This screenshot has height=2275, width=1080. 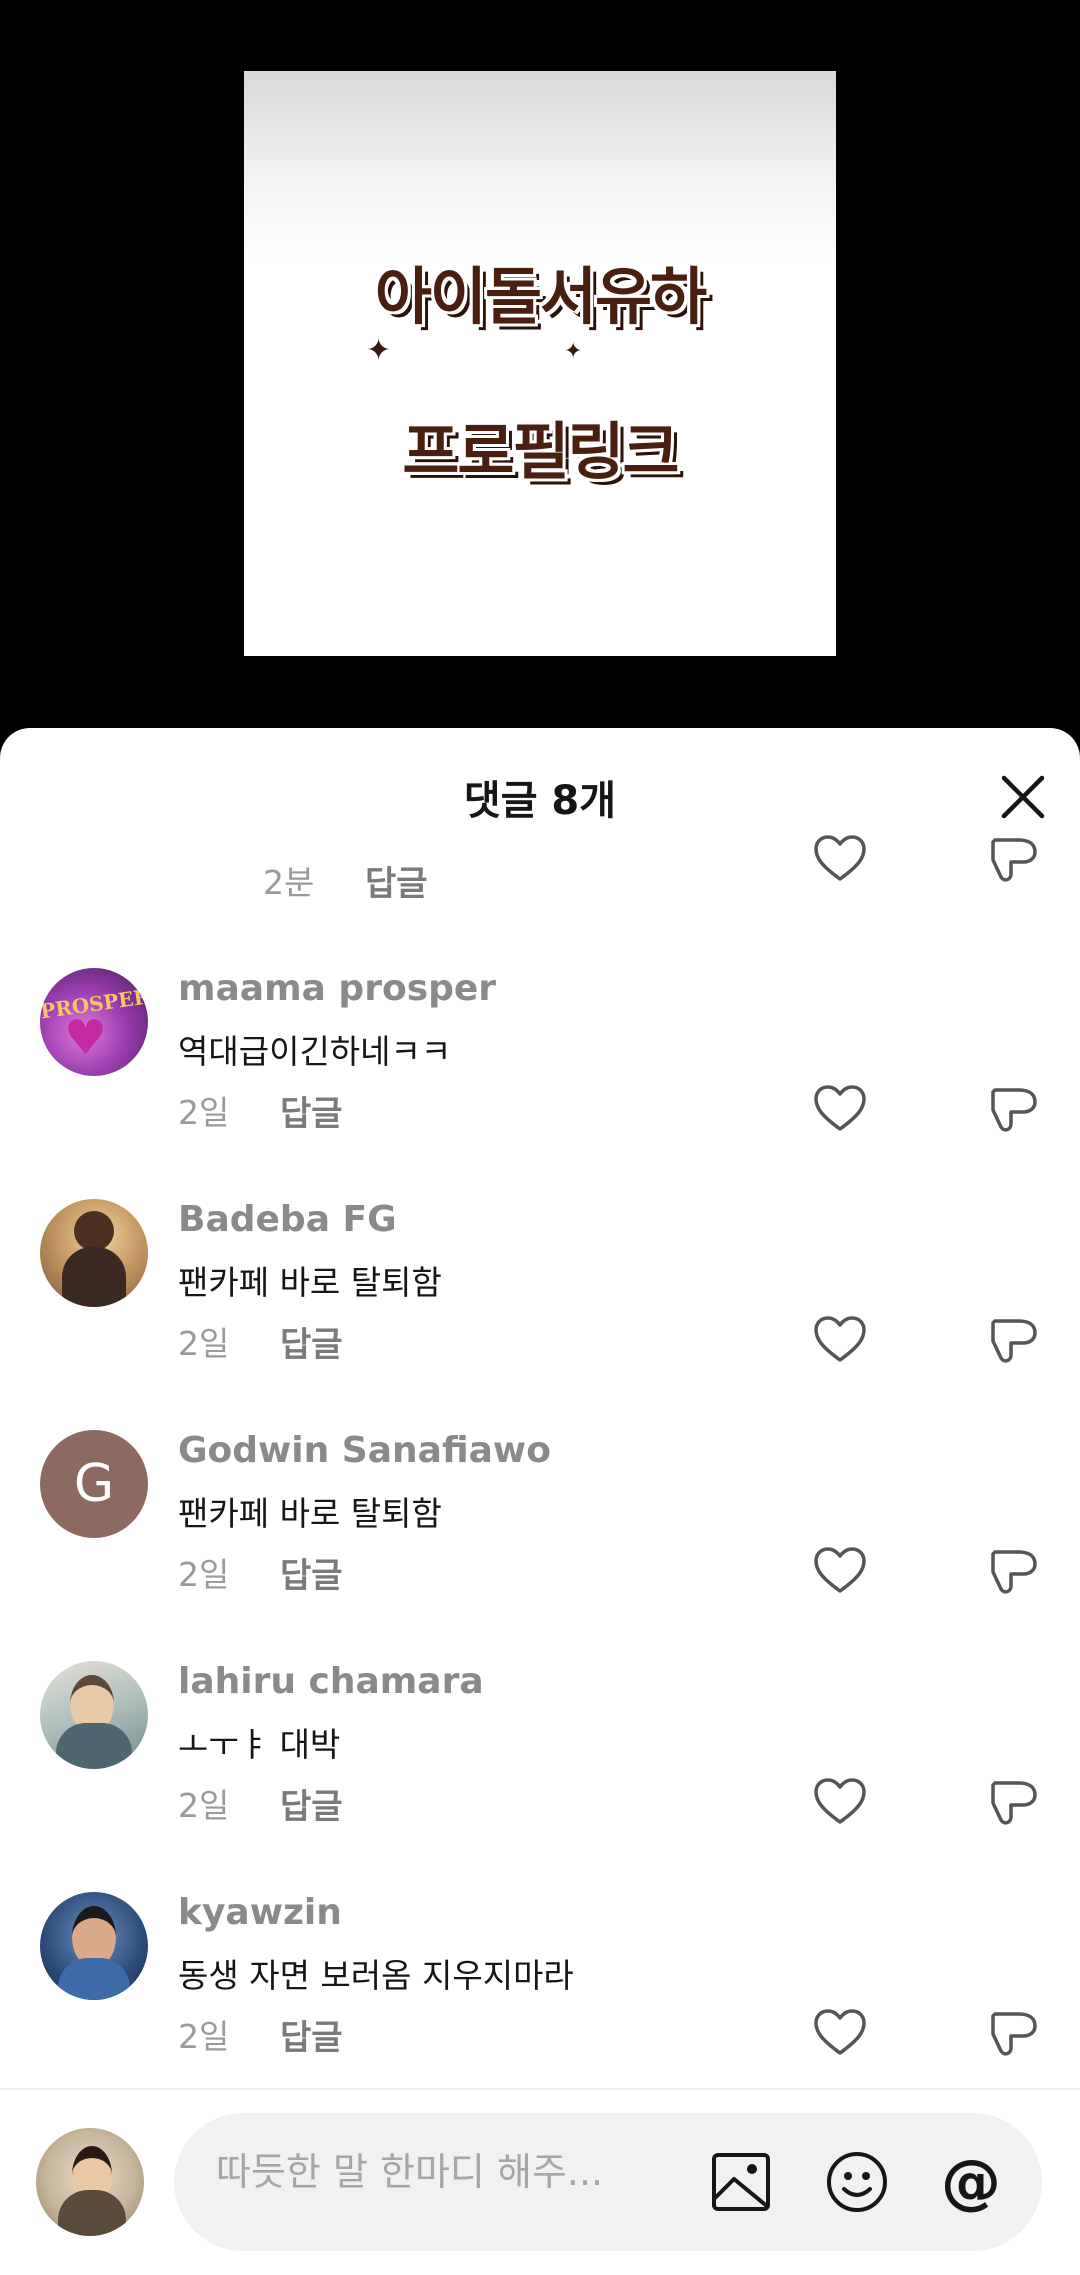 What do you see at coordinates (315, 1051) in the screenshot?
I see `comment-text: 역대급이긴하네ㅋㅋ` at bounding box center [315, 1051].